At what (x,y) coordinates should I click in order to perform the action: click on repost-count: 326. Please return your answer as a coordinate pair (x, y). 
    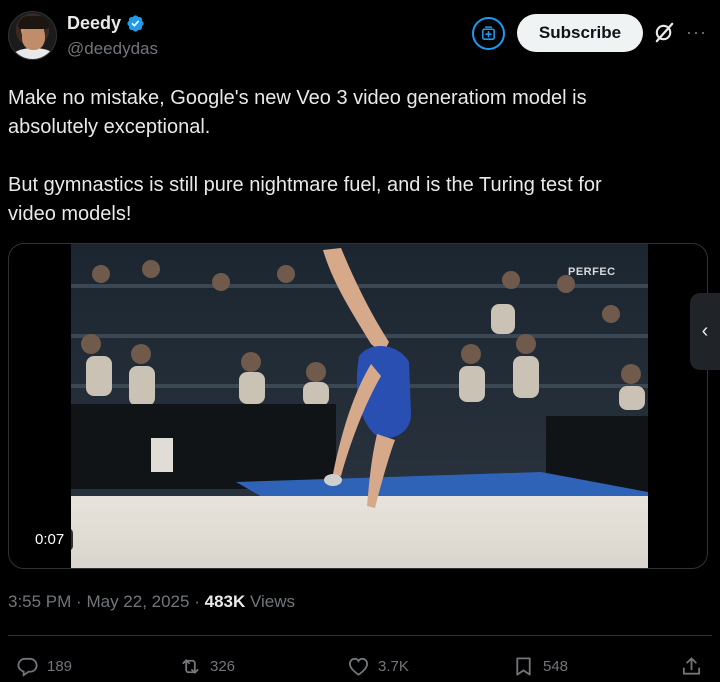
    Looking at the image, I should click on (223, 666).